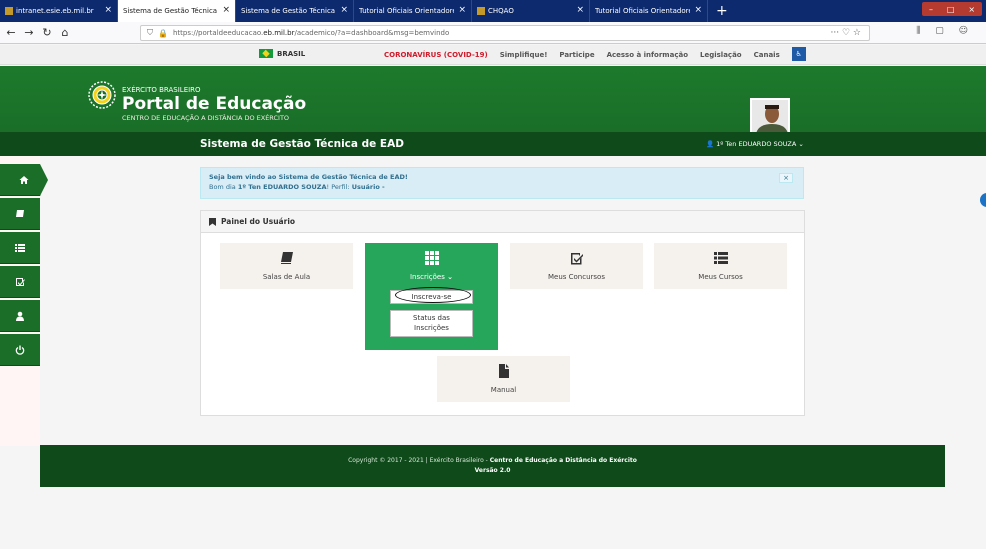 This screenshot has width=986, height=549. I want to click on tile-meus-cursos: Meus Cursos, so click(720, 266).